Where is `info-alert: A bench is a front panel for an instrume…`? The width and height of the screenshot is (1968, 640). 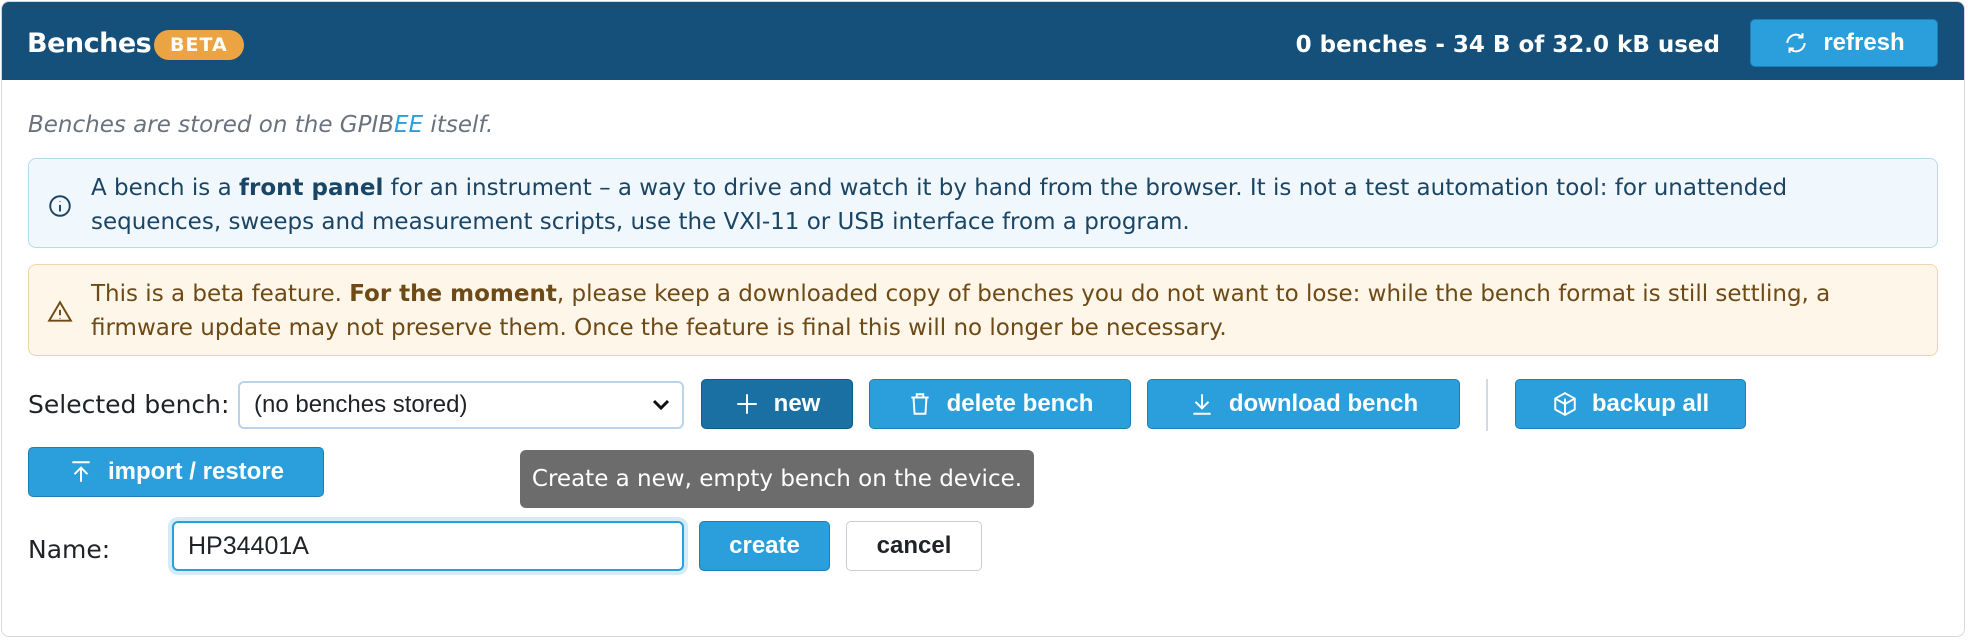 info-alert: A bench is a front panel for an instrume… is located at coordinates (983, 203).